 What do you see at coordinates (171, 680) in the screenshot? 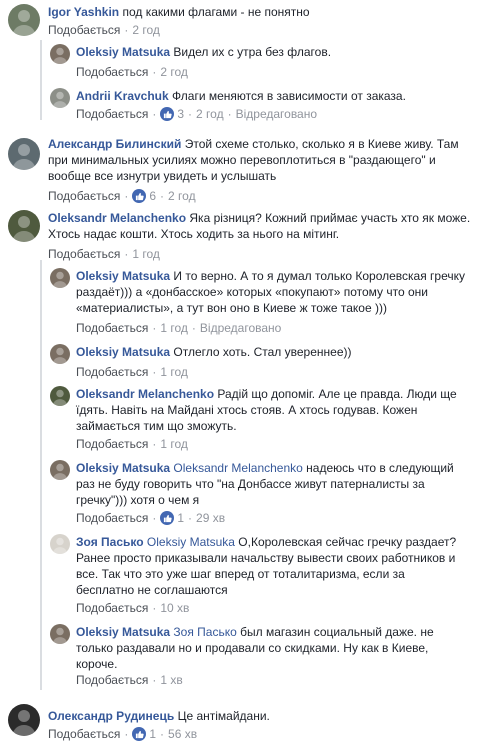
I see `timestamp: 1 хв` at bounding box center [171, 680].